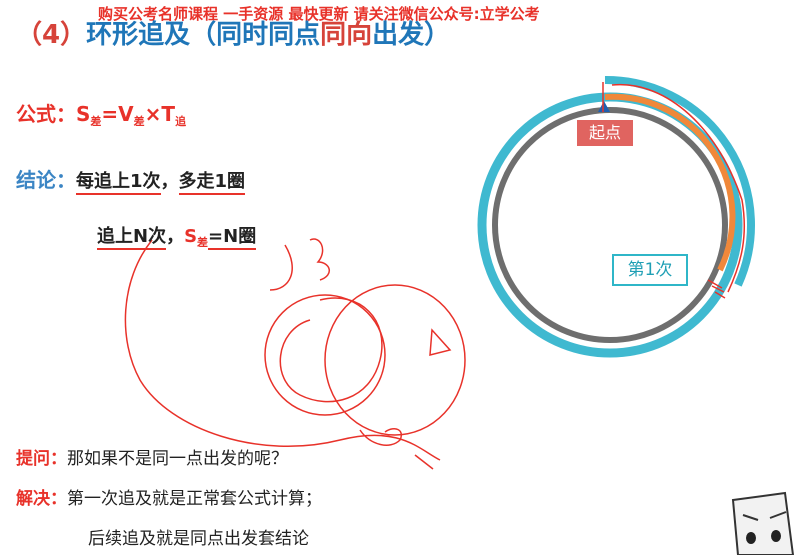 Image resolution: width=800 pixels, height=555 pixels. I want to click on conclusion-label: 结论：, so click(46, 180).